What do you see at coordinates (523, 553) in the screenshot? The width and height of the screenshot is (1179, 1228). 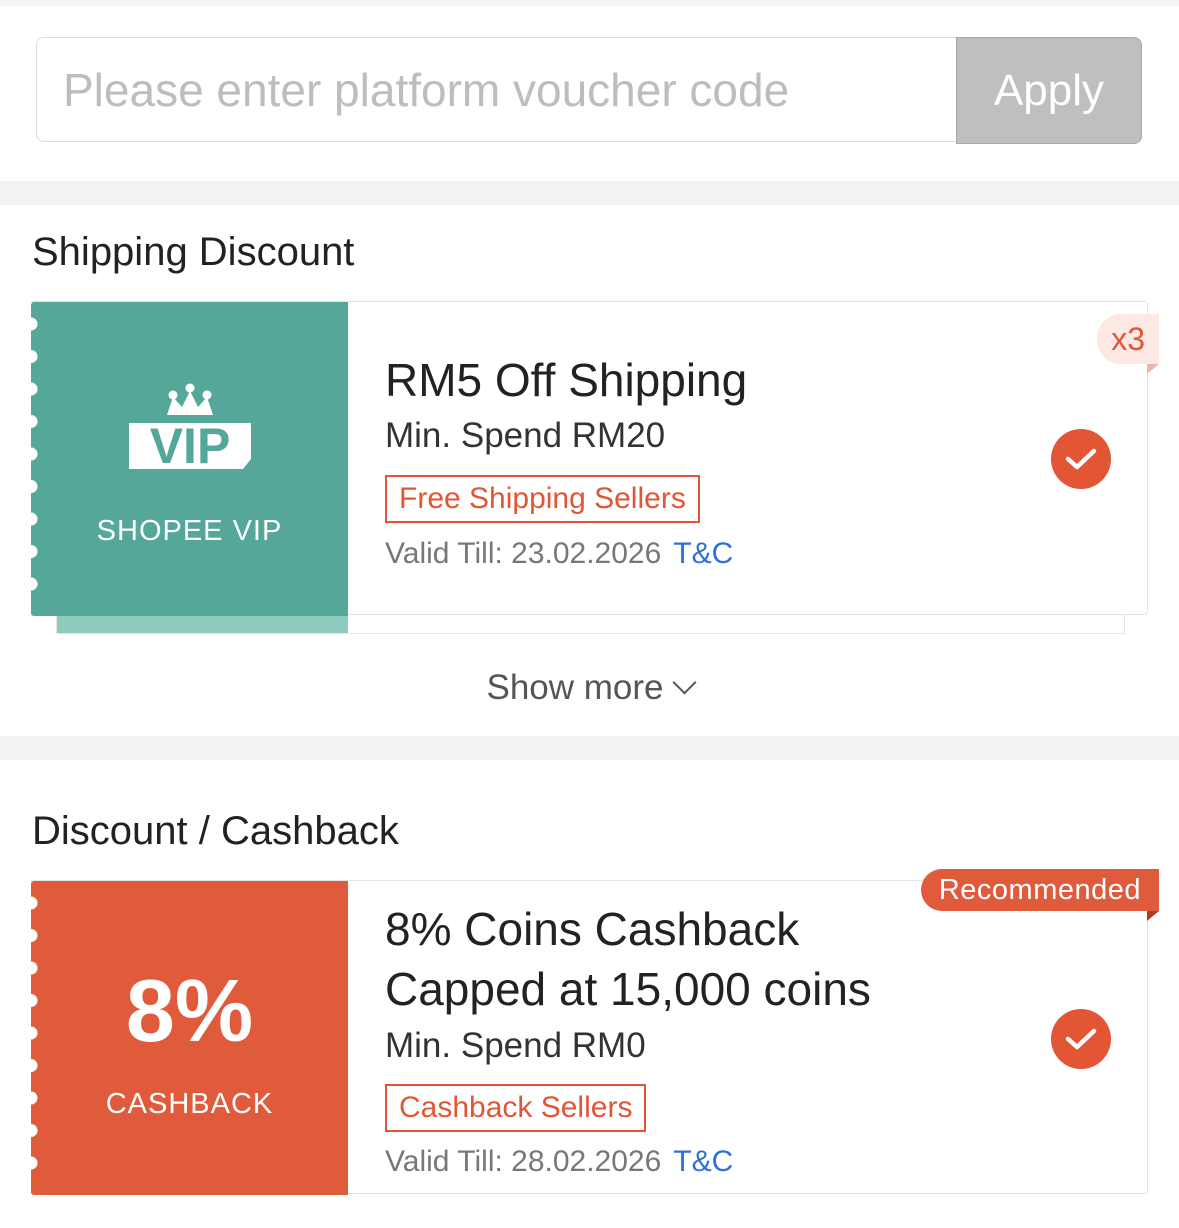 I see `valid-till-text: Valid Till: 23.02.2026` at bounding box center [523, 553].